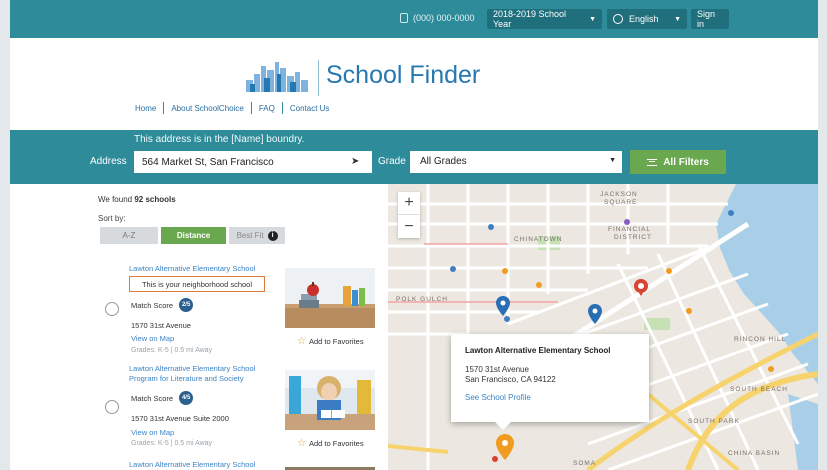 The image size is (827, 470). I want to click on popup-address-line2: San Francisco, CA 94122, so click(510, 379).